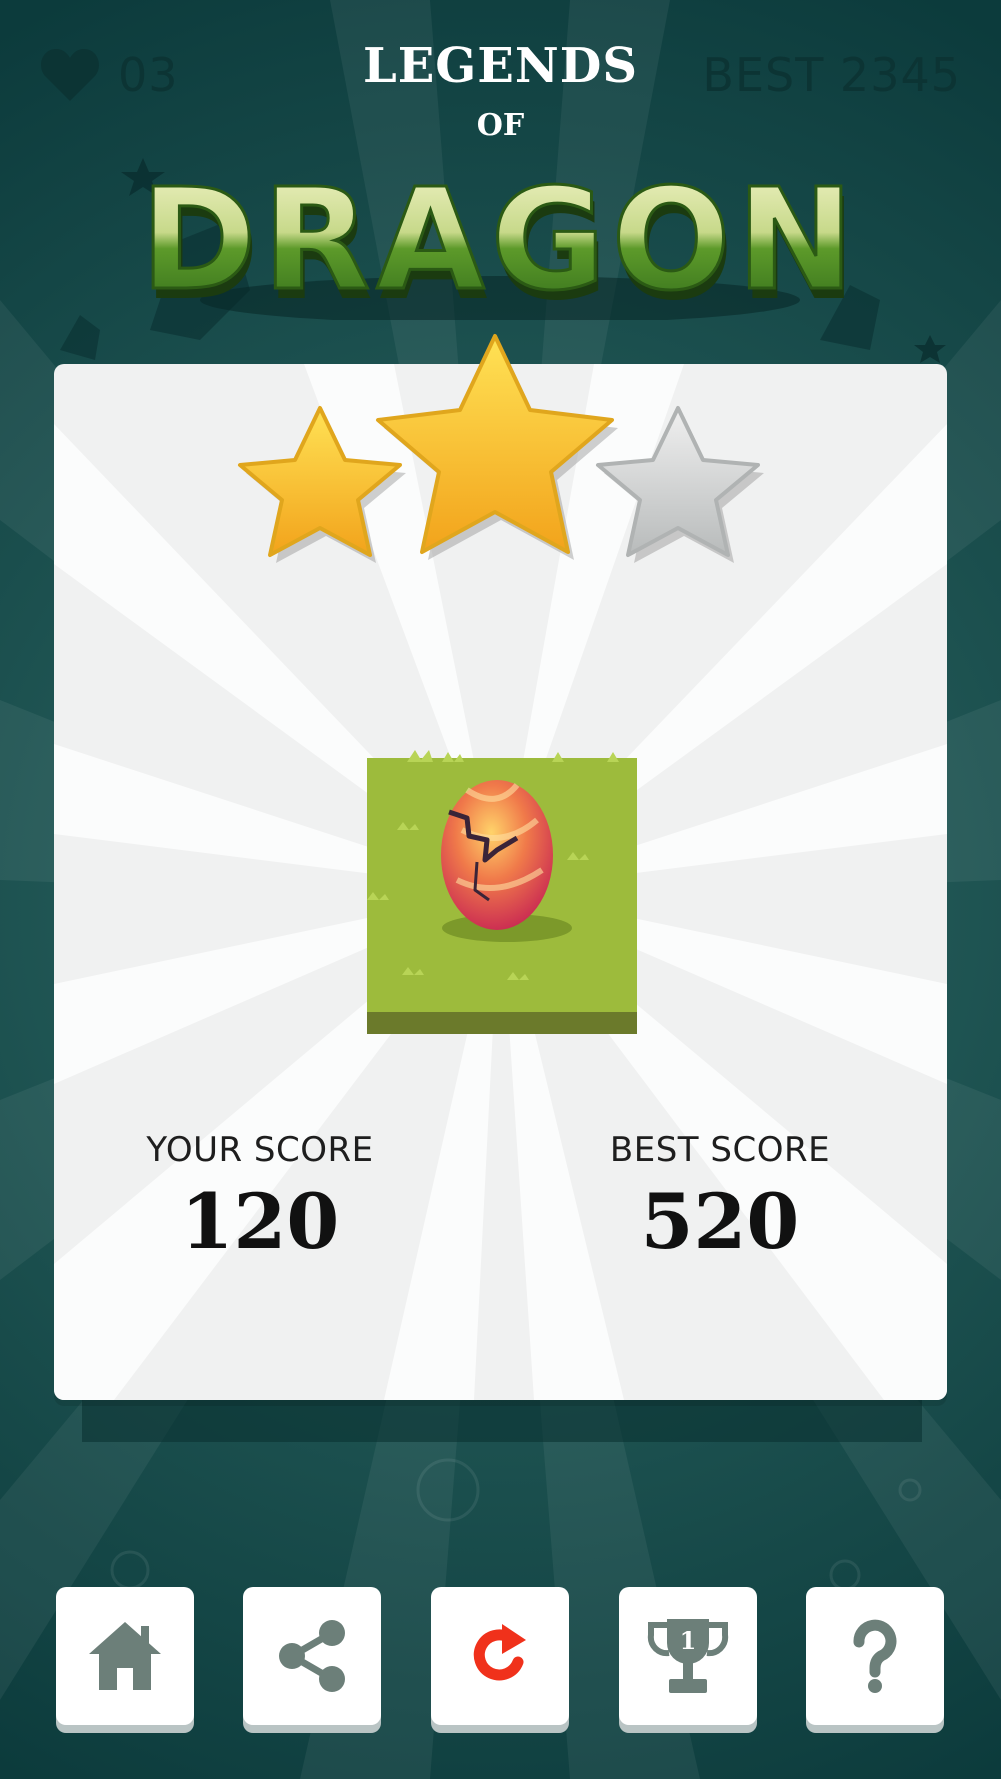 This screenshot has height=1779, width=1001. I want to click on share-button, so click(312, 1656).